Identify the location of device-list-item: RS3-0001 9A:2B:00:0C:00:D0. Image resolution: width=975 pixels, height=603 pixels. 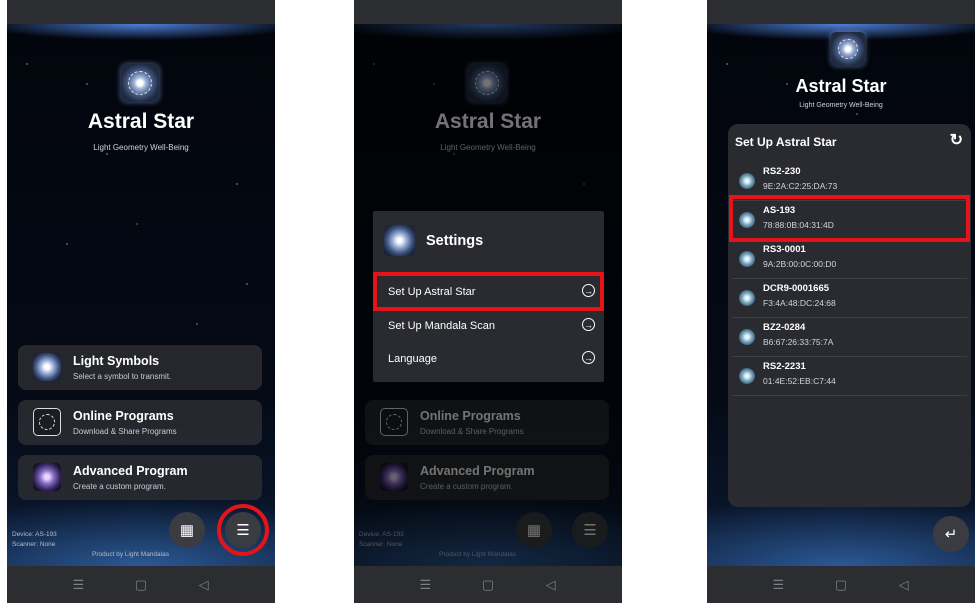
(849, 259).